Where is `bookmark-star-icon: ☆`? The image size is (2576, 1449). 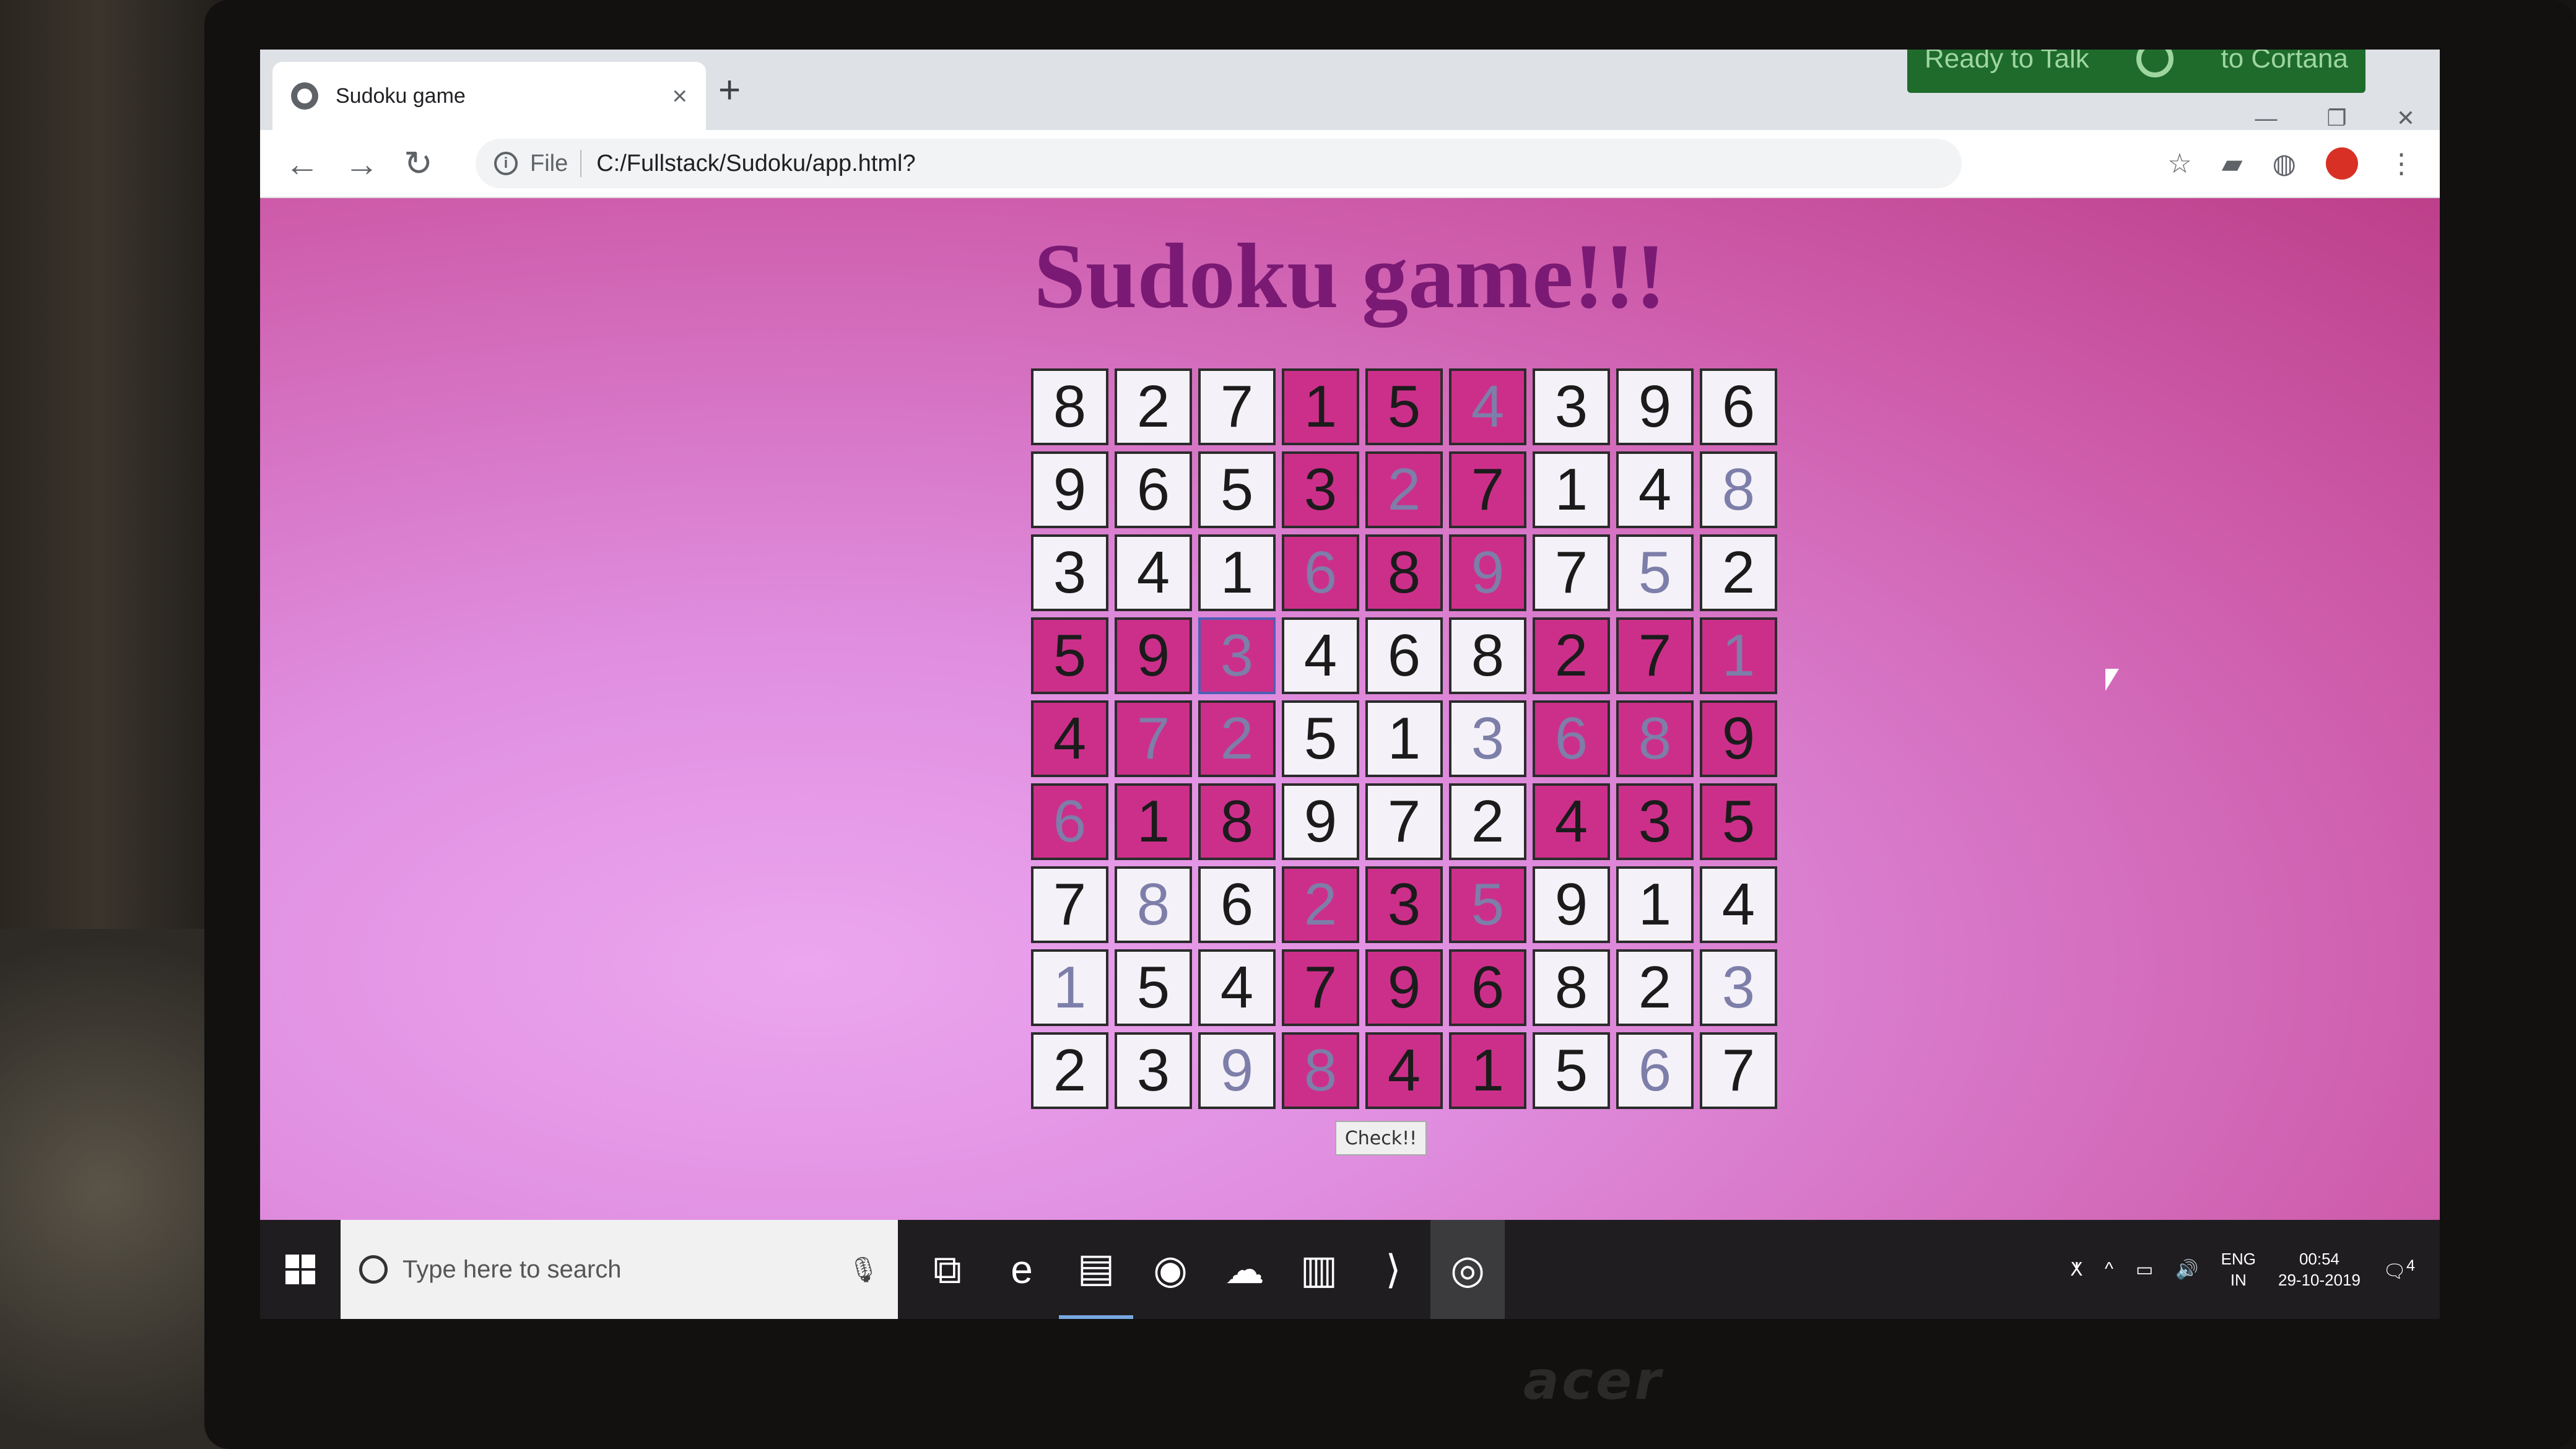 bookmark-star-icon: ☆ is located at coordinates (2179, 164).